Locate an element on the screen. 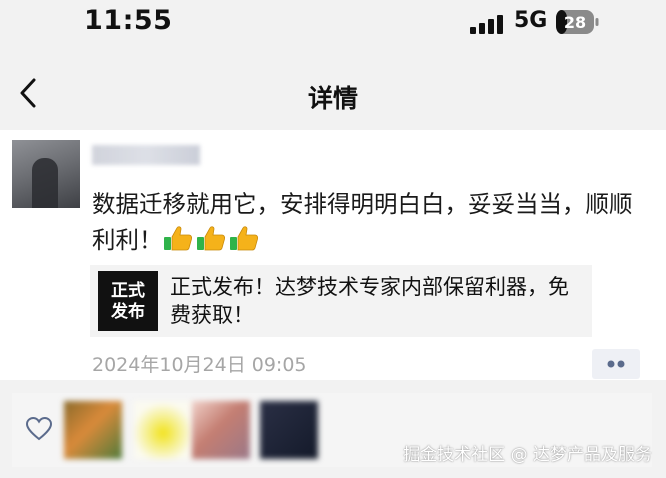 The height and width of the screenshot is (478, 666). battery-level: 28 is located at coordinates (575, 22).